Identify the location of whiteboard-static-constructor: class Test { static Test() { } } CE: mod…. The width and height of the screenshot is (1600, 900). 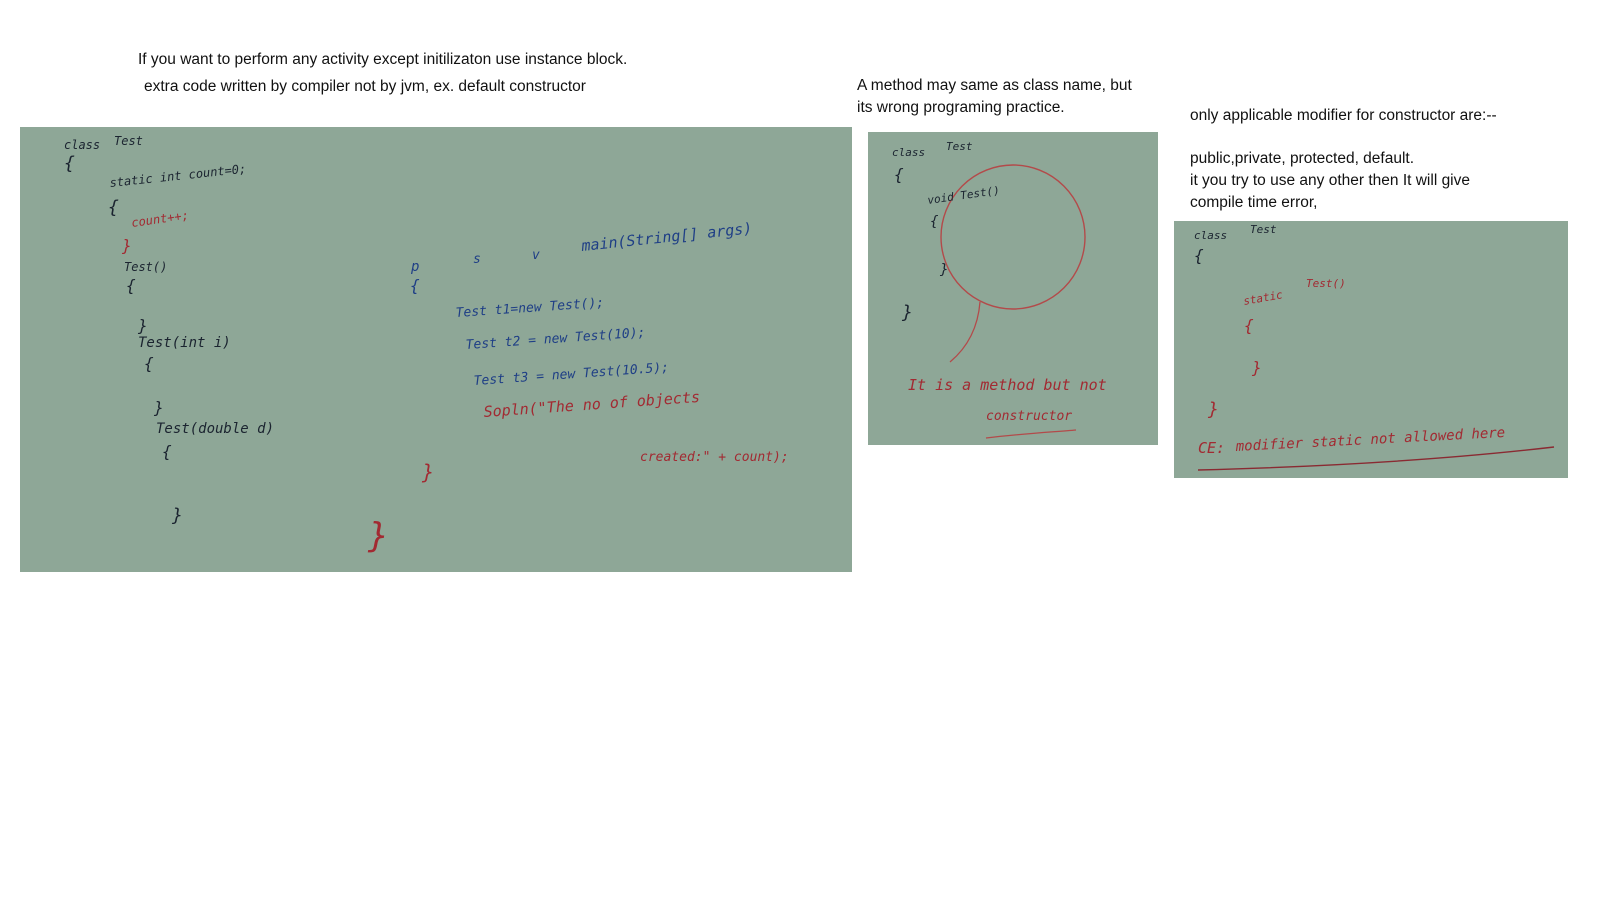
(1371, 349).